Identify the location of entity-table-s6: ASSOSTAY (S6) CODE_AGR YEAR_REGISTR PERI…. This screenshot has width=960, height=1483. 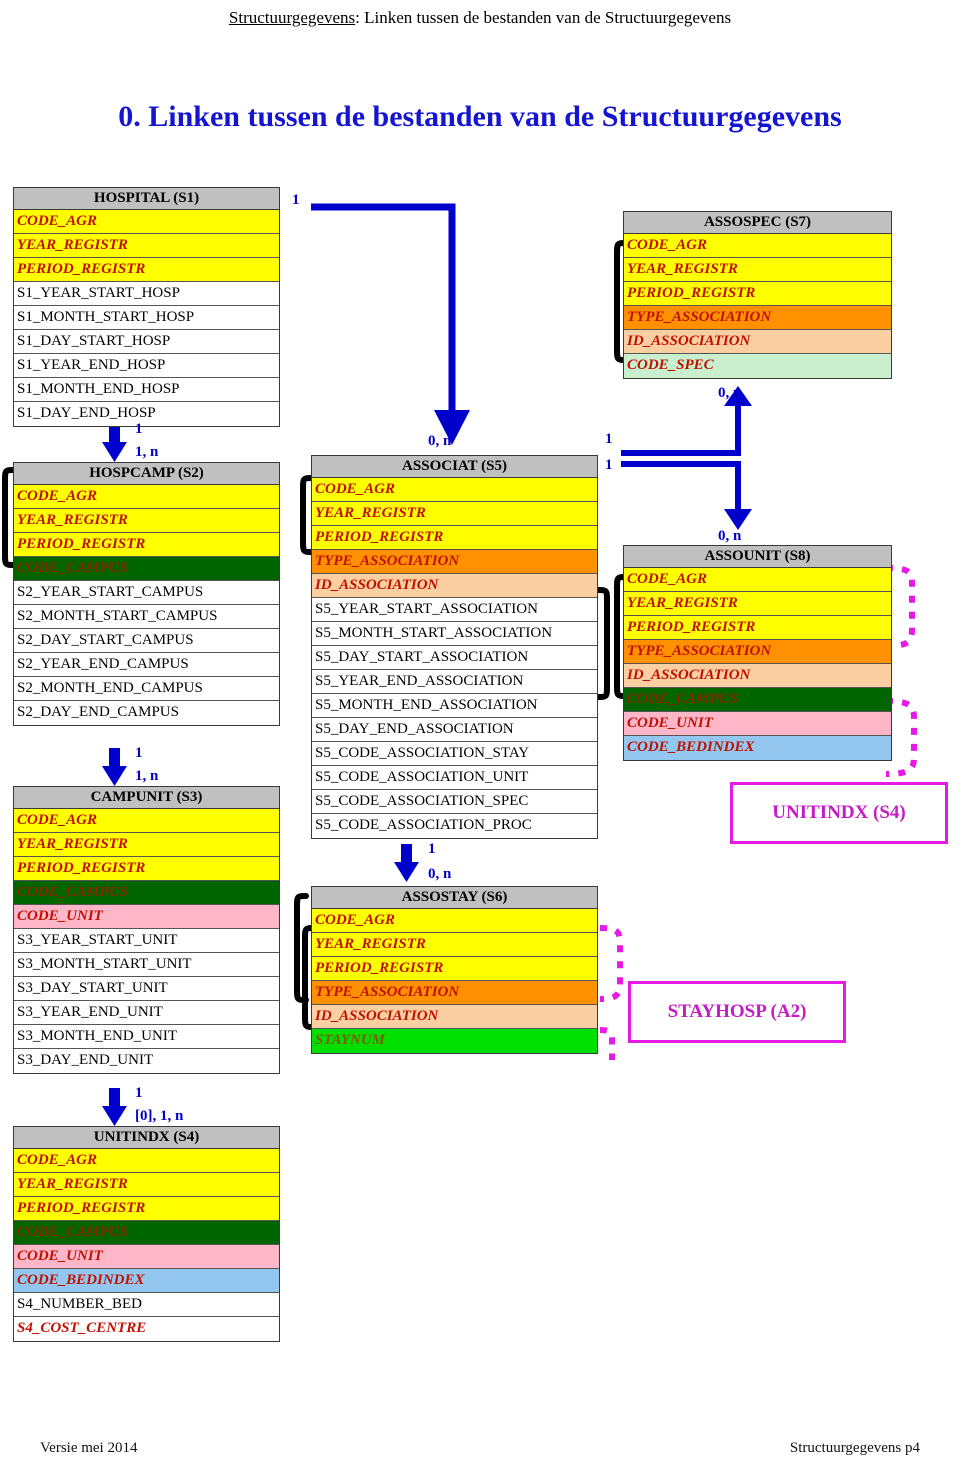
(454, 970).